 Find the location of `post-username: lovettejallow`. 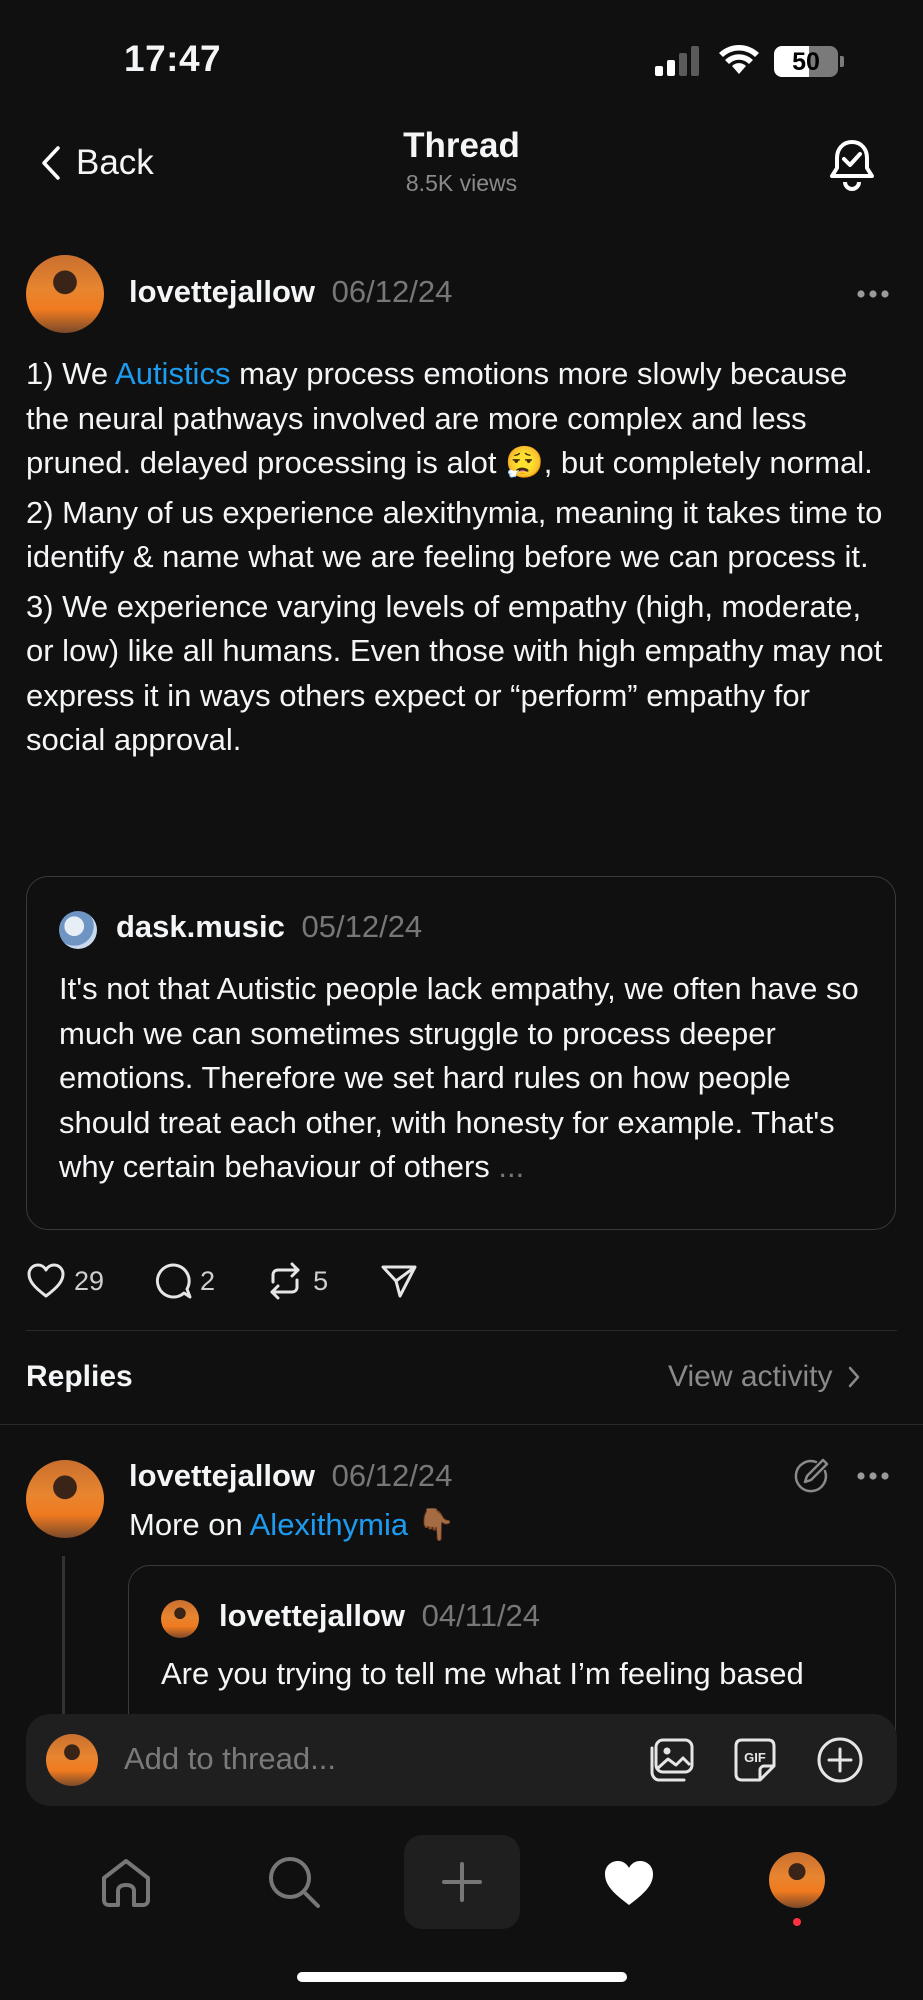

post-username: lovettejallow is located at coordinates (222, 291).